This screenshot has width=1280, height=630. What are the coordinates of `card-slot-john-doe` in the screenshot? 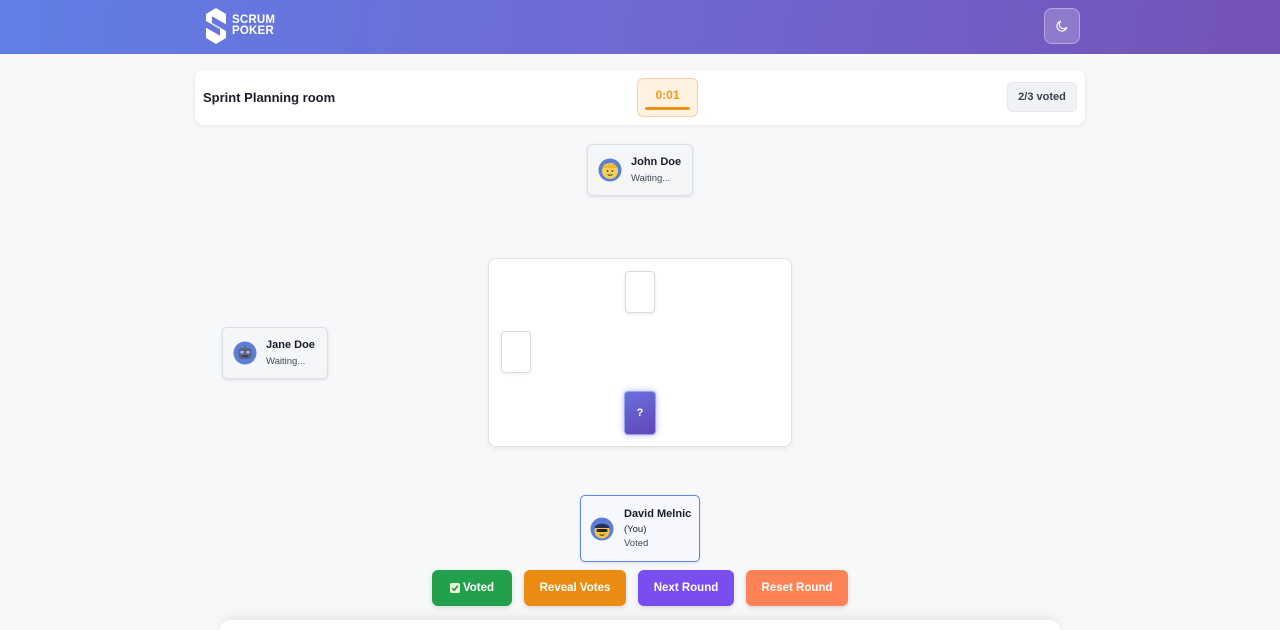 It's located at (640, 292).